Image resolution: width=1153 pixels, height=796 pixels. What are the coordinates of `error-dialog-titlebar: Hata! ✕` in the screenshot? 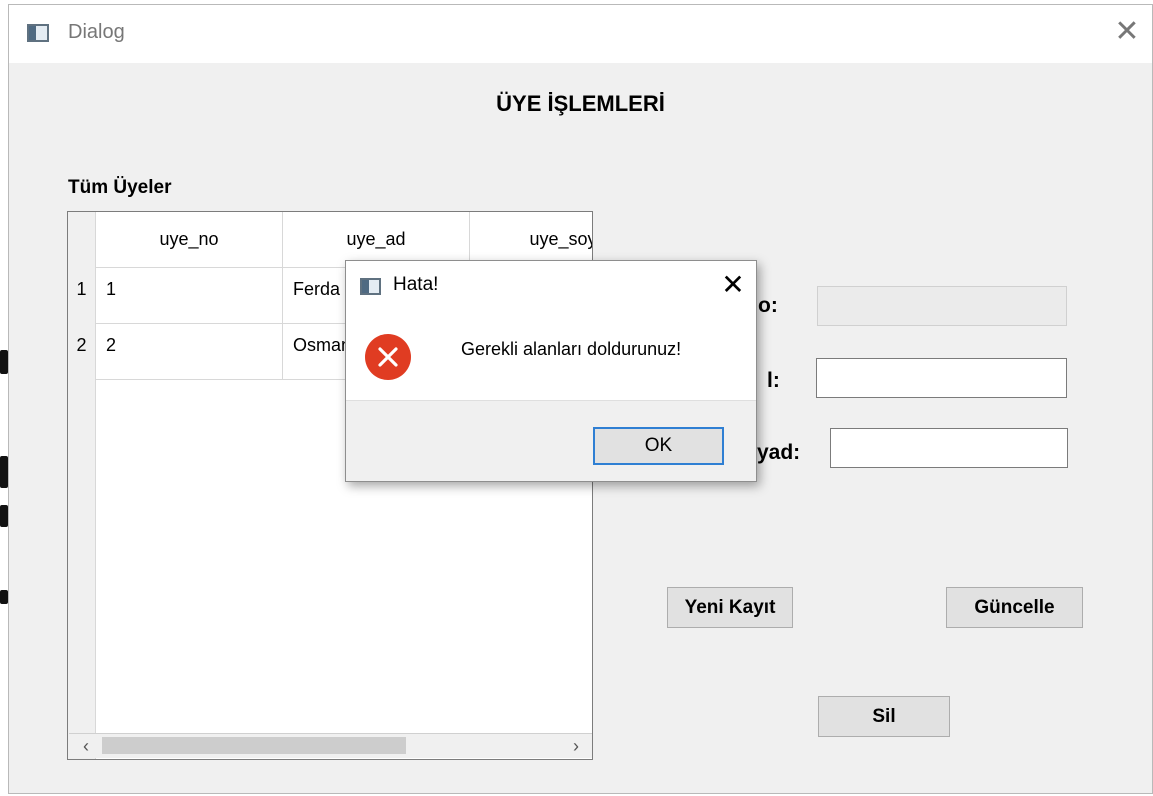 It's located at (551, 286).